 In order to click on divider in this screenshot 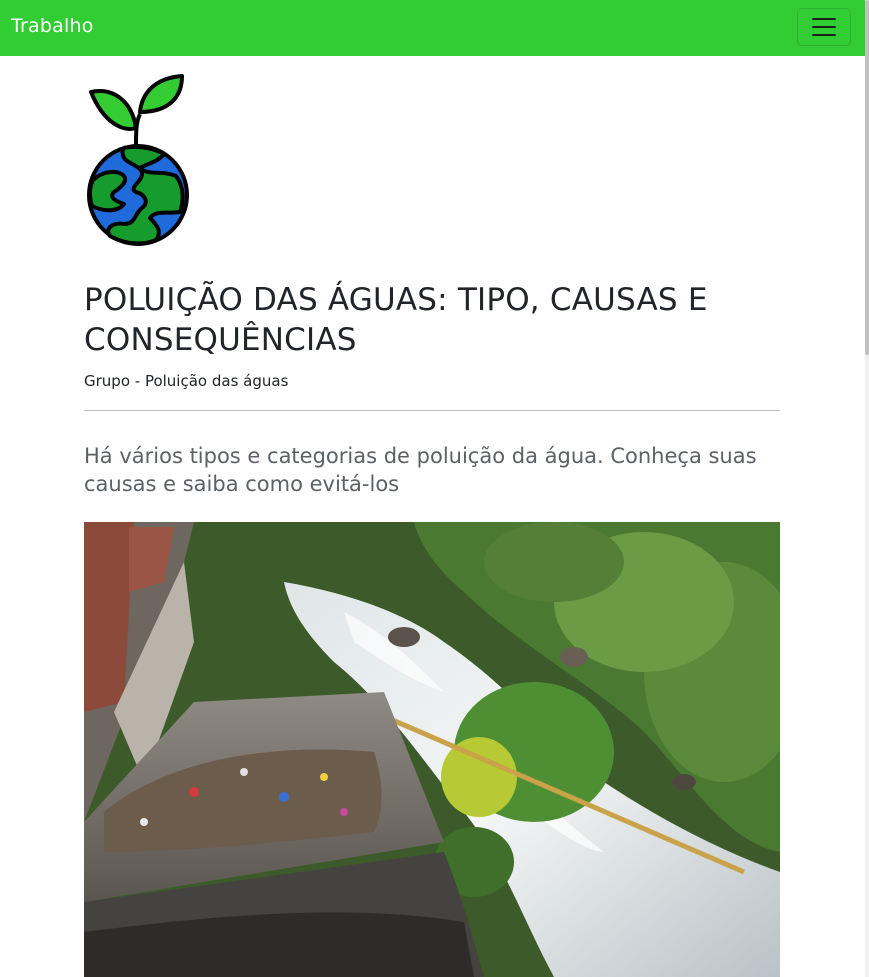, I will do `click(432, 410)`.